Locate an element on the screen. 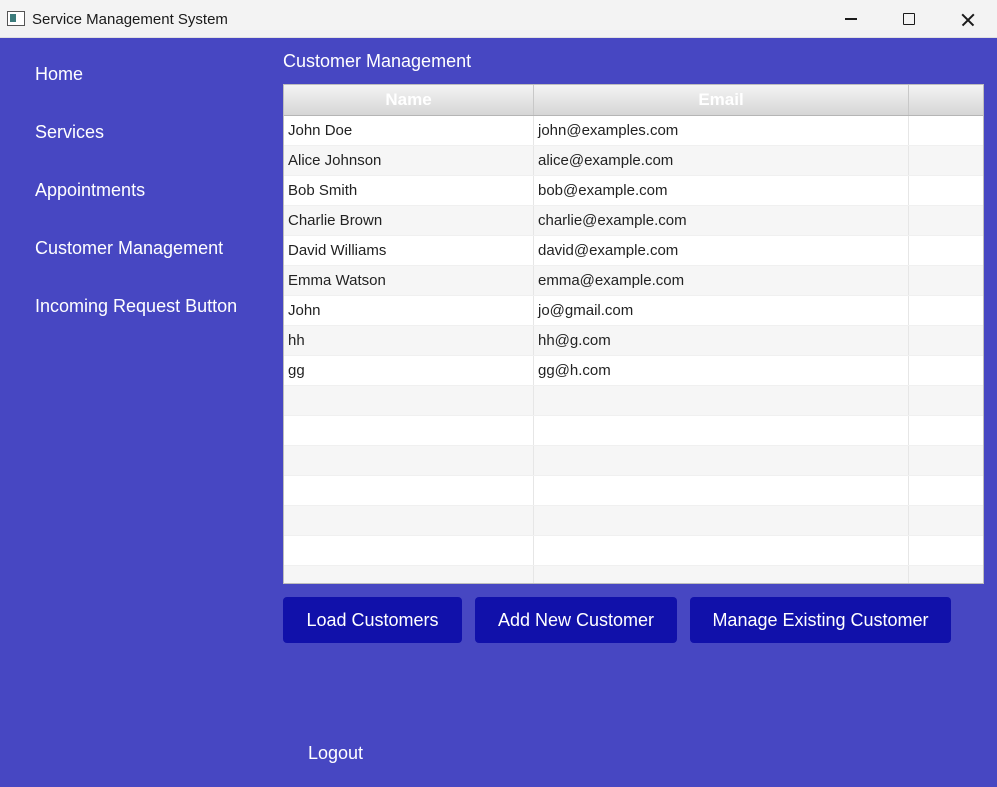 The image size is (997, 787). table-row: Bob Smith bob@example.com is located at coordinates (633, 191).